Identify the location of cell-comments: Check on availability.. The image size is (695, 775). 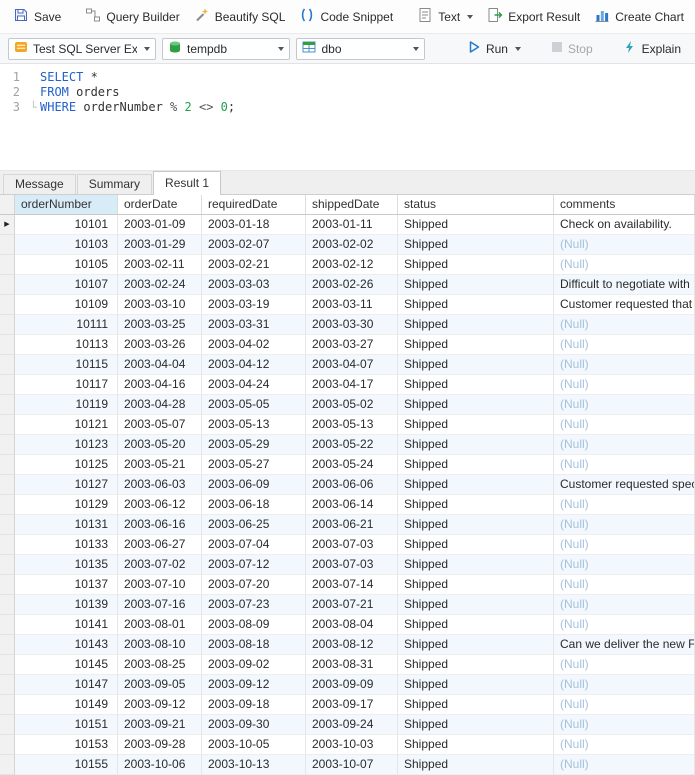
(624, 225).